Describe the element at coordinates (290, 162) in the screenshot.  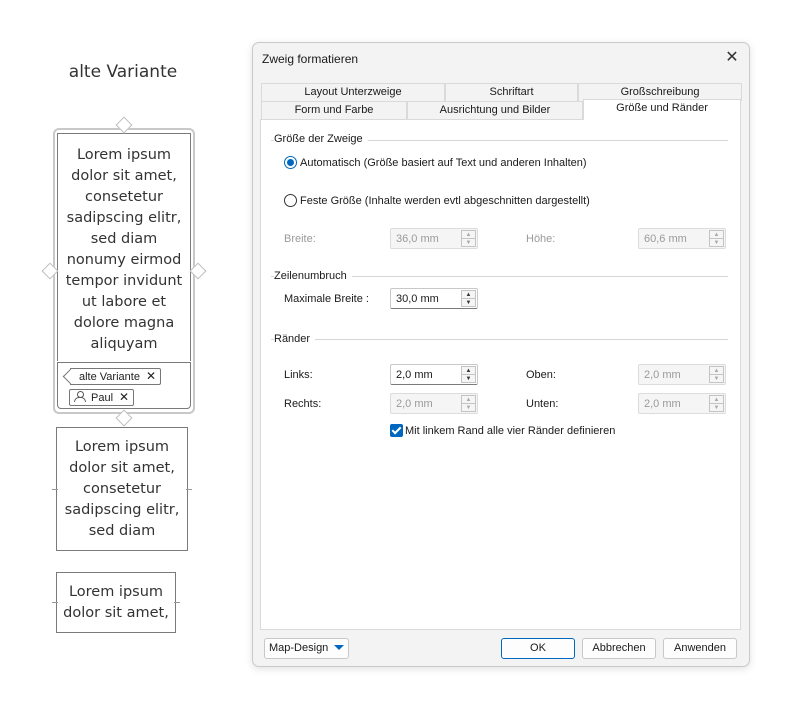
I see `radio-button-checked` at that location.